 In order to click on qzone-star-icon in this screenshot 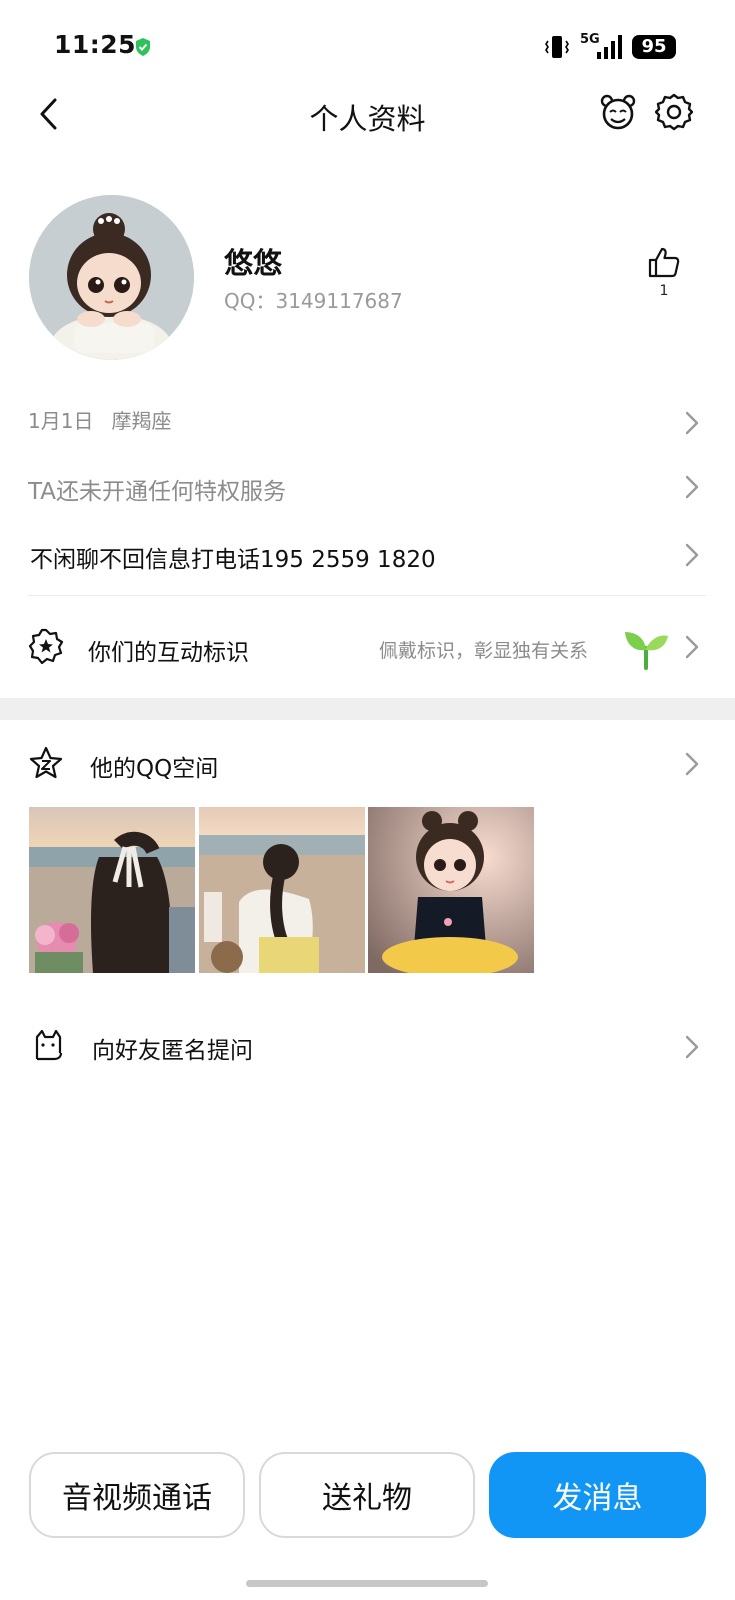, I will do `click(46, 762)`.